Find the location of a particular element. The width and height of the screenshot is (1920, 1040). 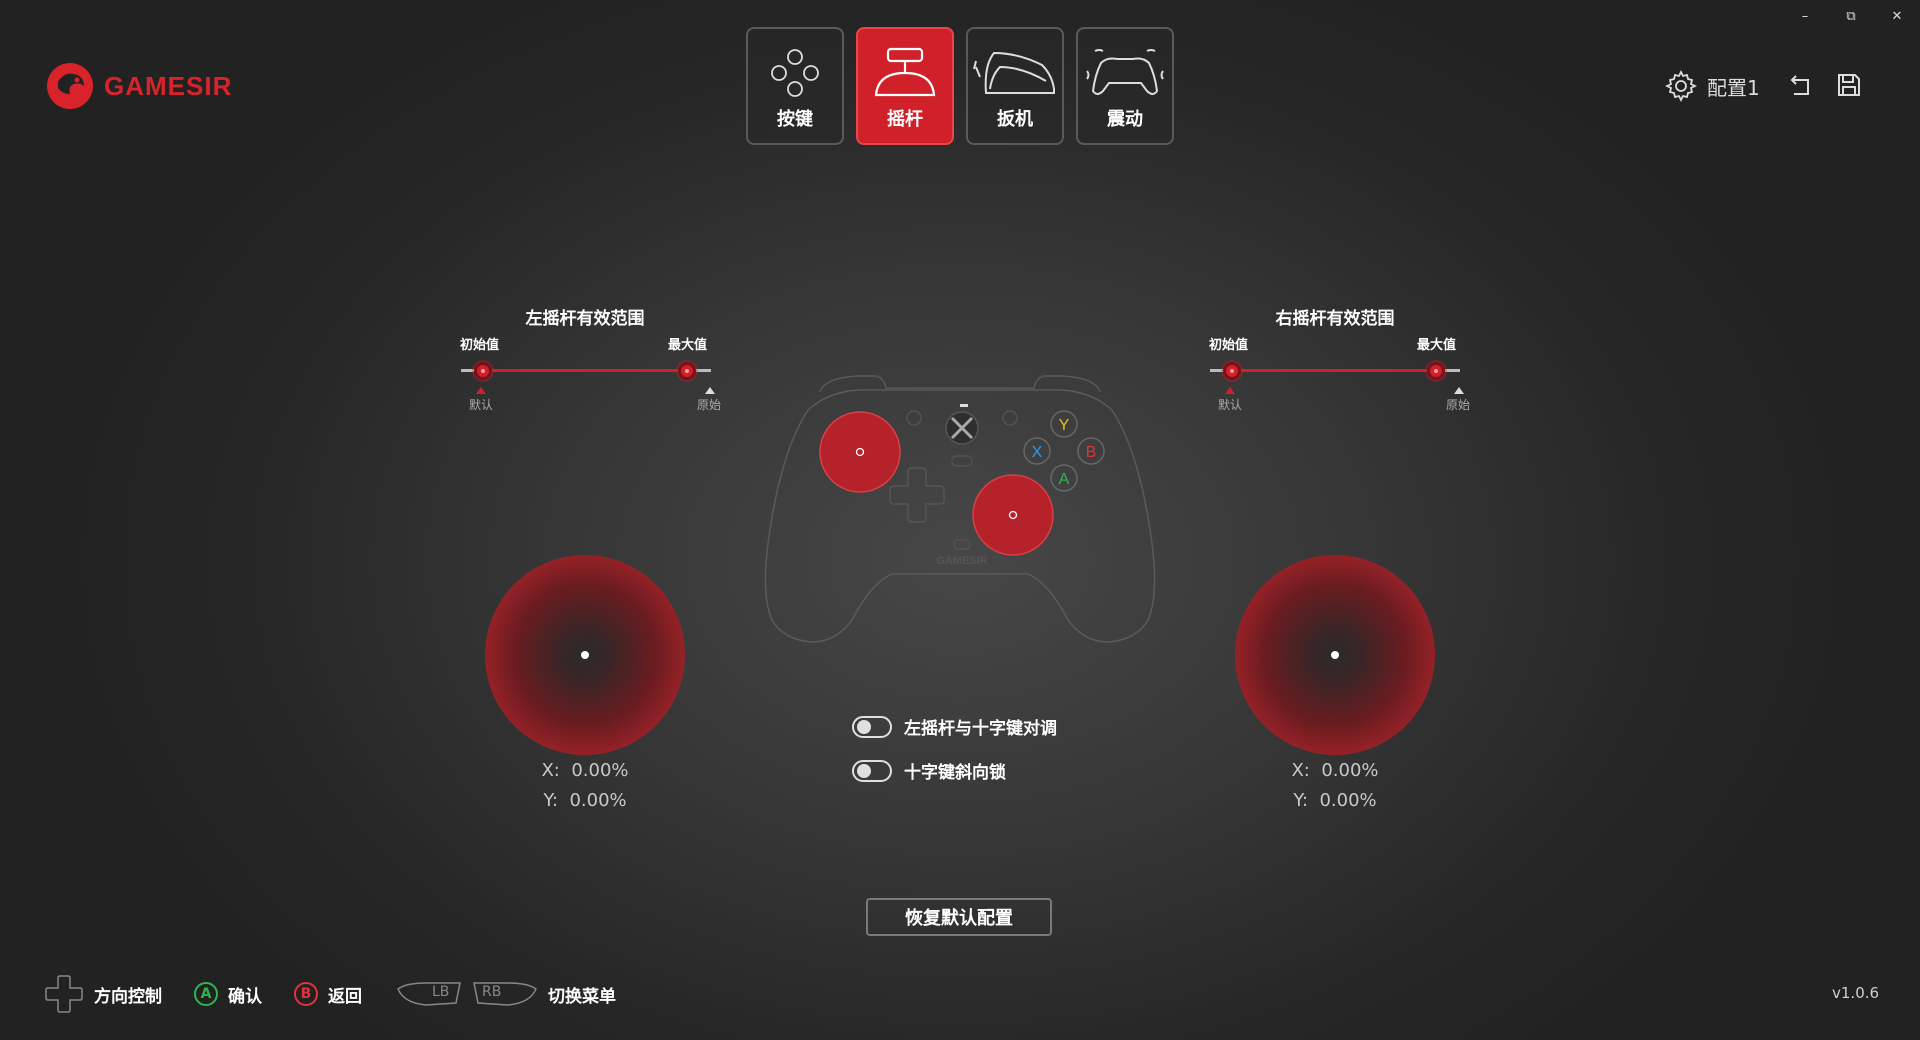

left-stick-visual is located at coordinates (585, 655).